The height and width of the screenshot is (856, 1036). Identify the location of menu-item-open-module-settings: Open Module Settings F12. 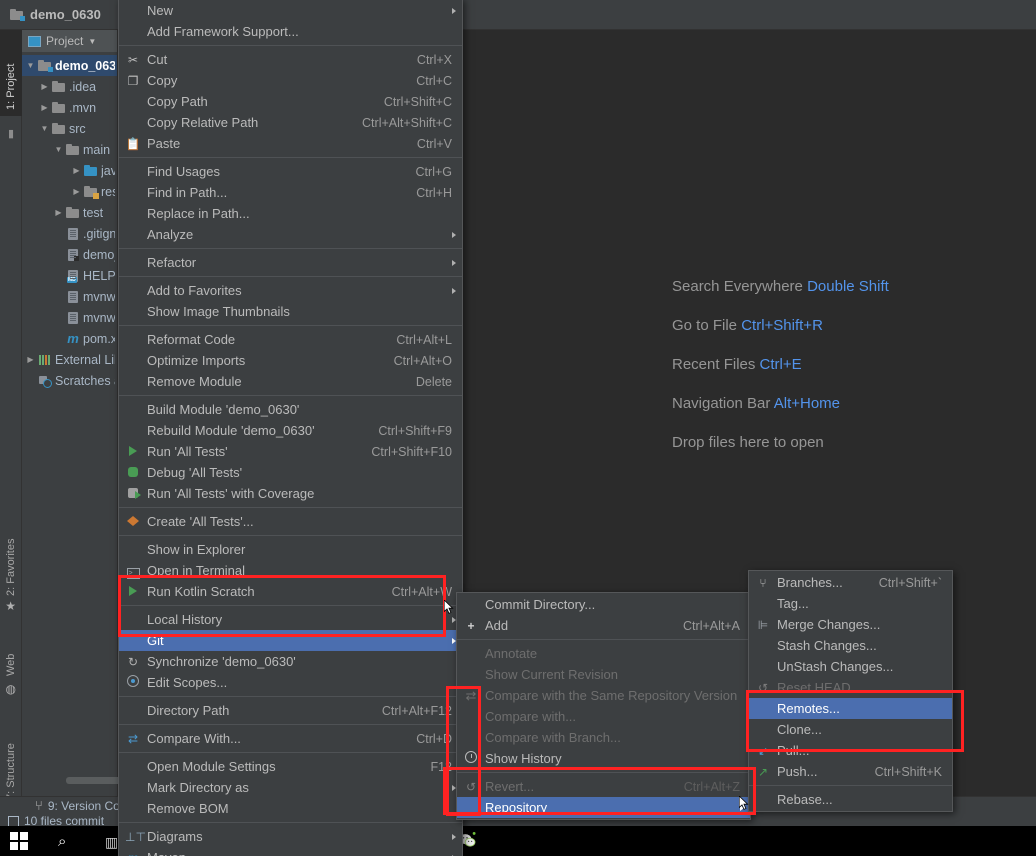
(290, 766).